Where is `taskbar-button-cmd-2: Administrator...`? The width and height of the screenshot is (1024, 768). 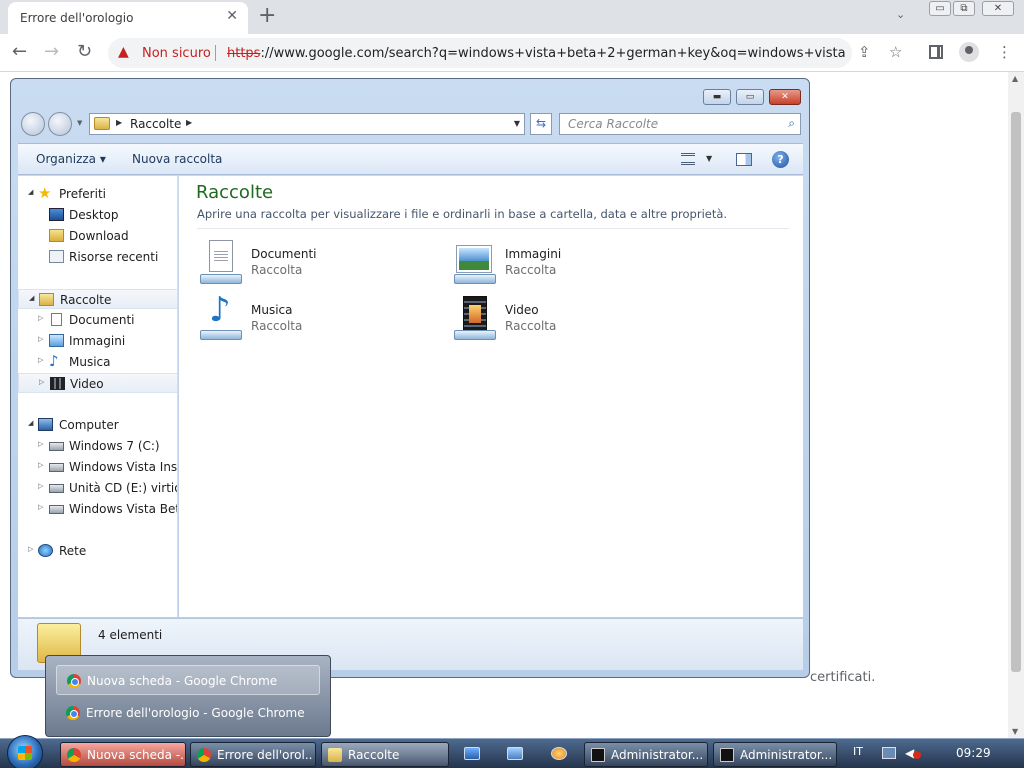
taskbar-button-cmd-2: Administrator... is located at coordinates (775, 754).